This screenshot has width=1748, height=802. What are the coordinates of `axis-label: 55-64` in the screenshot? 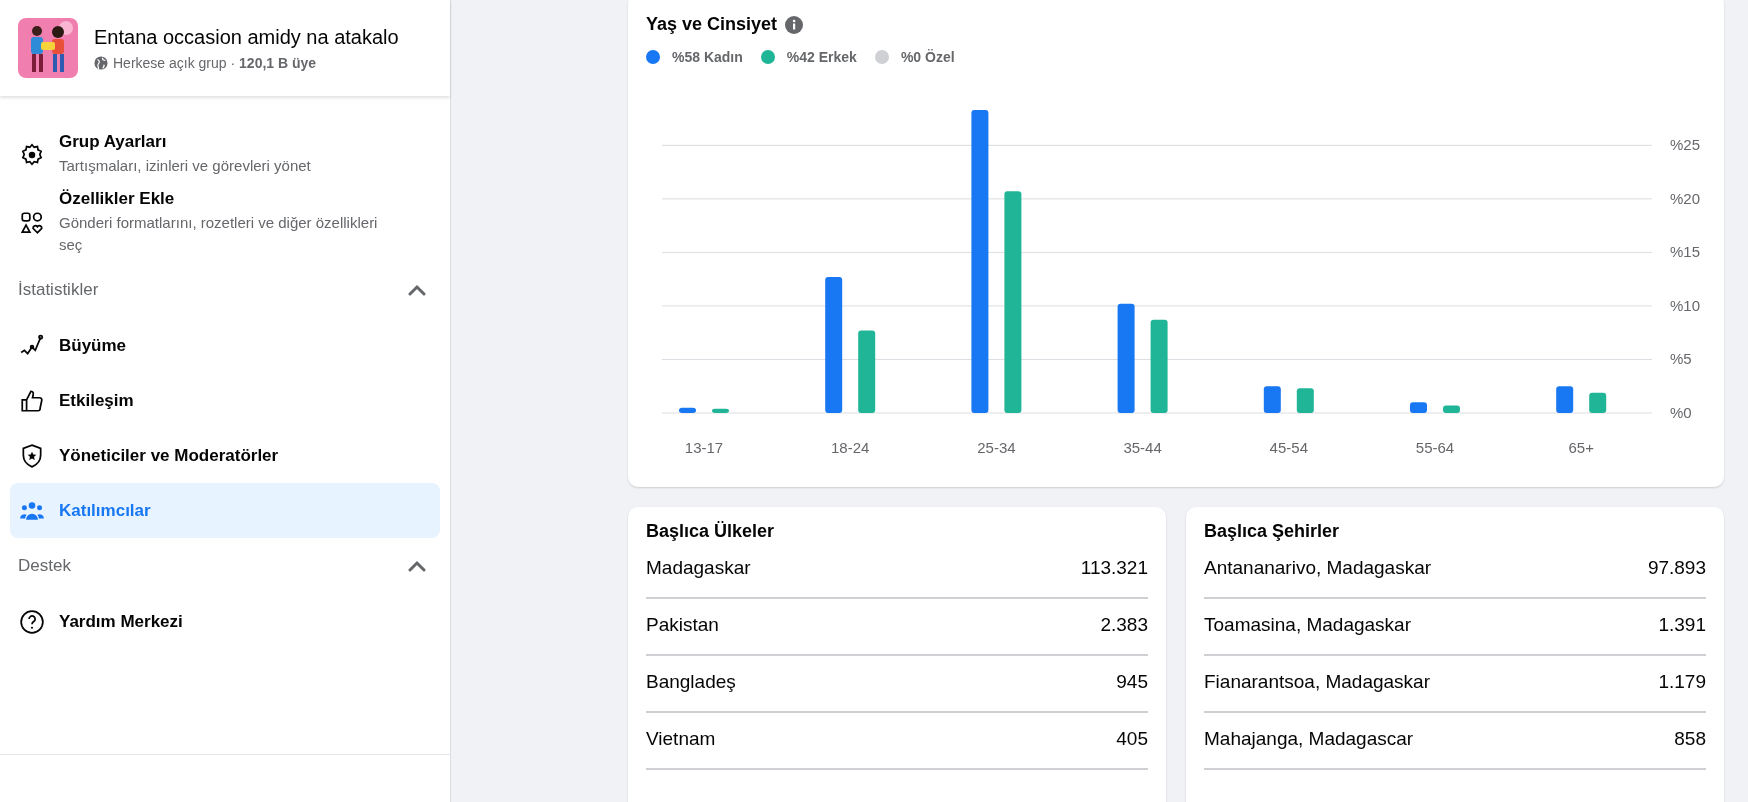 It's located at (1435, 447).